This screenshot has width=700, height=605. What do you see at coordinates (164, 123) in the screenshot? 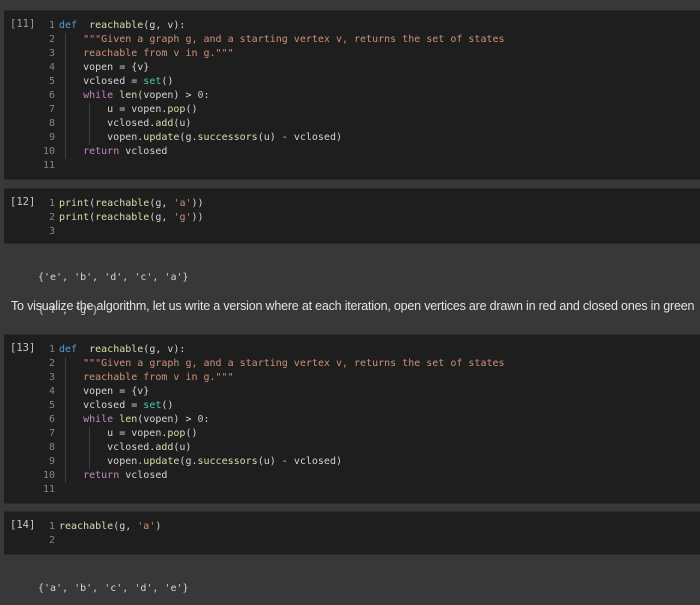
I see `code-token: add` at bounding box center [164, 123].